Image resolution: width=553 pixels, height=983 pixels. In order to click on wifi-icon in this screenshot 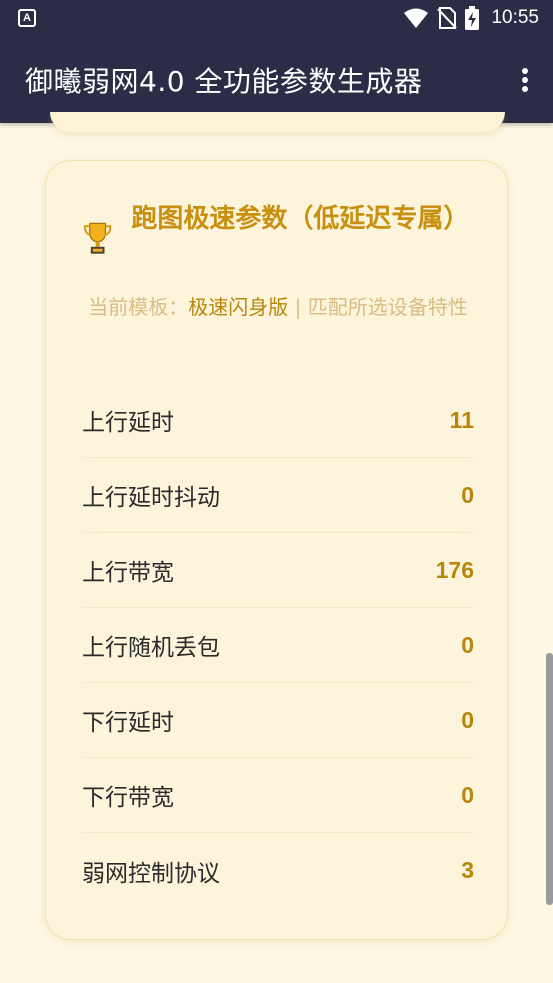, I will do `click(416, 18)`.